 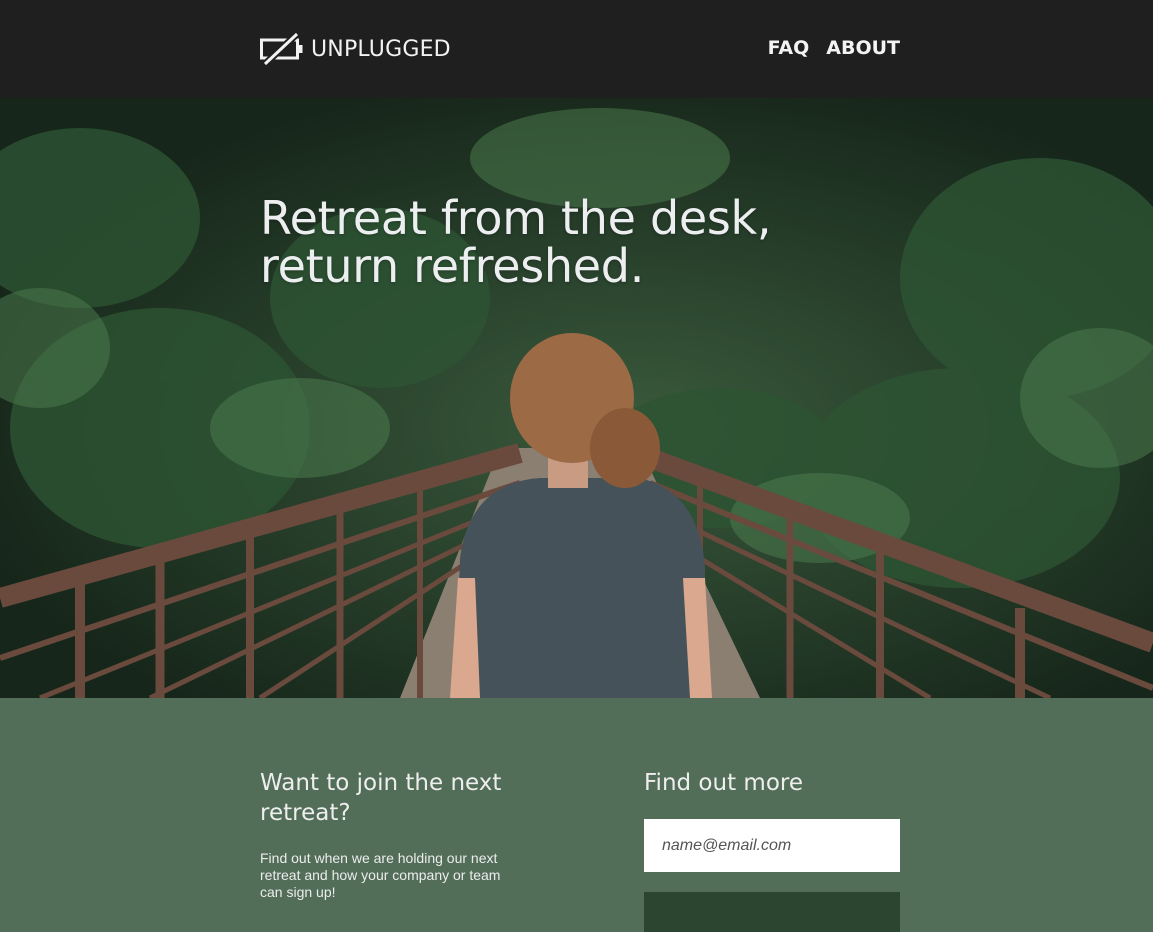 What do you see at coordinates (772, 845) in the screenshot?
I see `email-input` at bounding box center [772, 845].